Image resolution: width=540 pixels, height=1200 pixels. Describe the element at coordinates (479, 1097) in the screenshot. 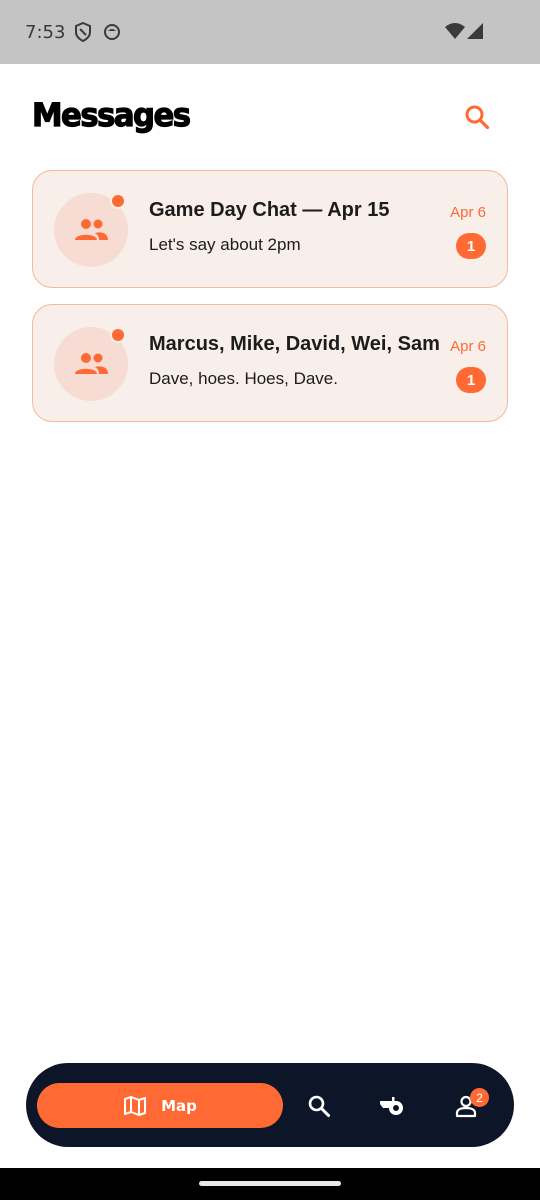

I see `profile-notification-badge: 2` at that location.